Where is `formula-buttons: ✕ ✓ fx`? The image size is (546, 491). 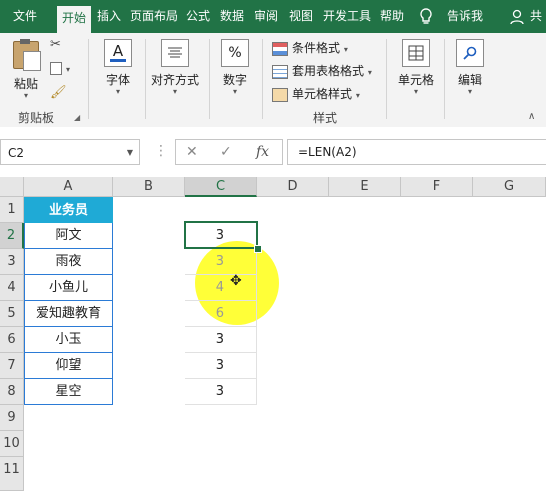
formula-buttons: ✕ ✓ fx is located at coordinates (229, 152).